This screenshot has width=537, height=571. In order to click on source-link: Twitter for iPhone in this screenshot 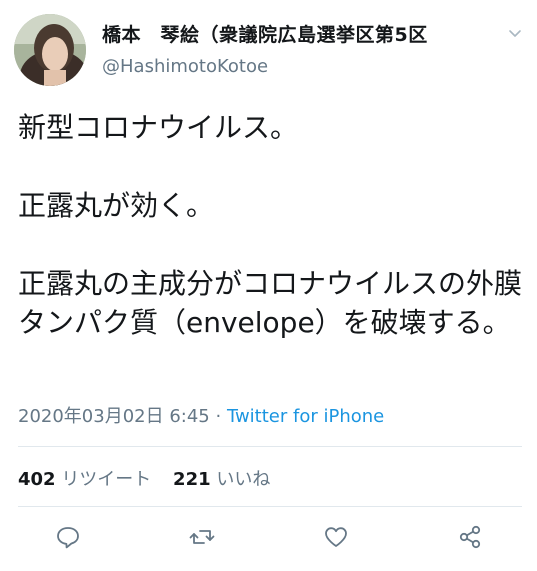, I will do `click(305, 416)`.